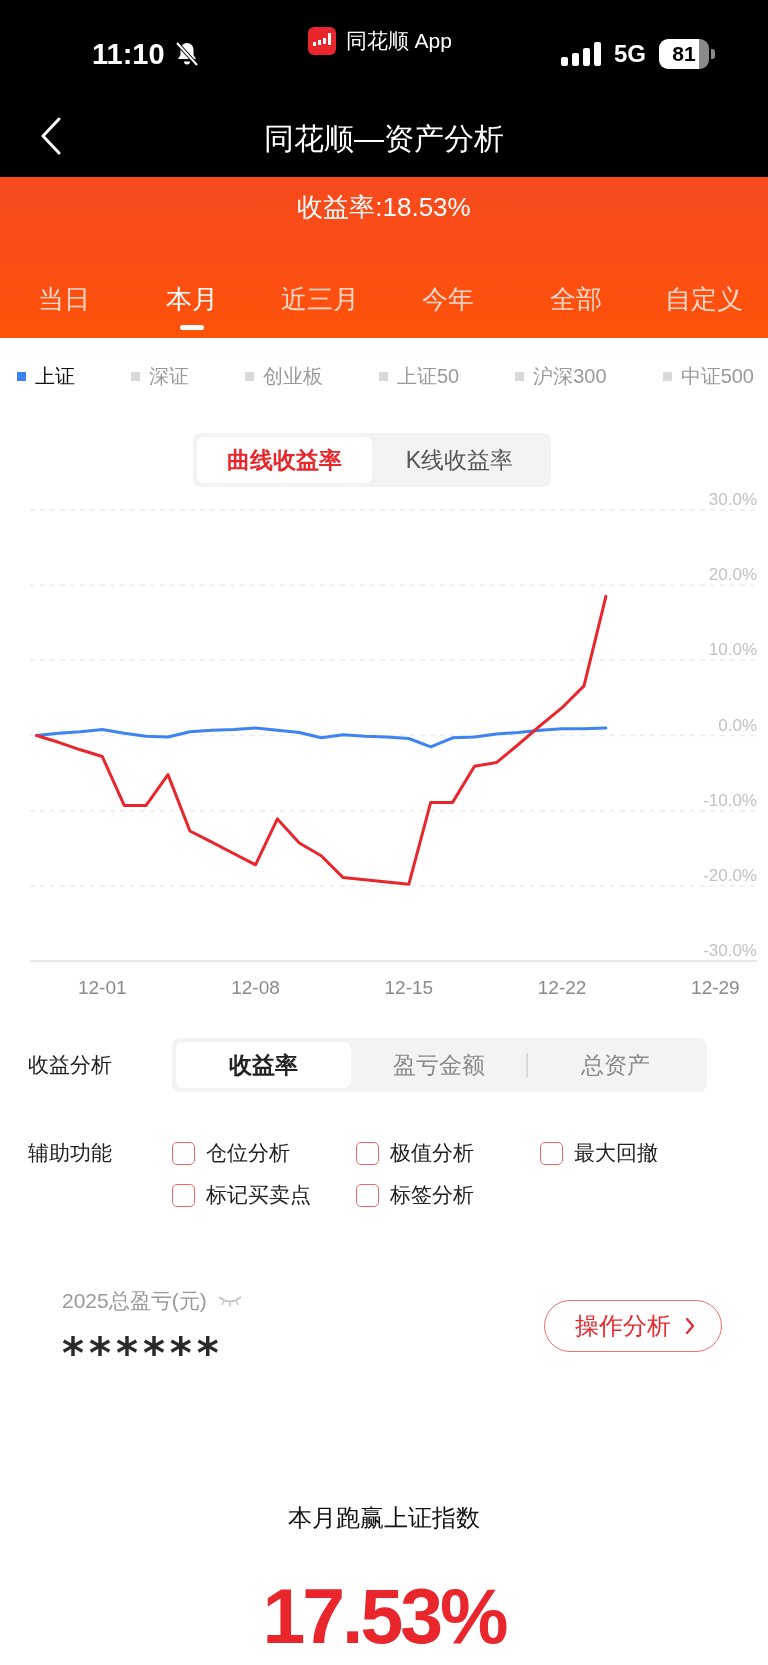 The height and width of the screenshot is (1665, 768). What do you see at coordinates (258, 1195) in the screenshot?
I see `checkbox-label: 标记买卖点` at bounding box center [258, 1195].